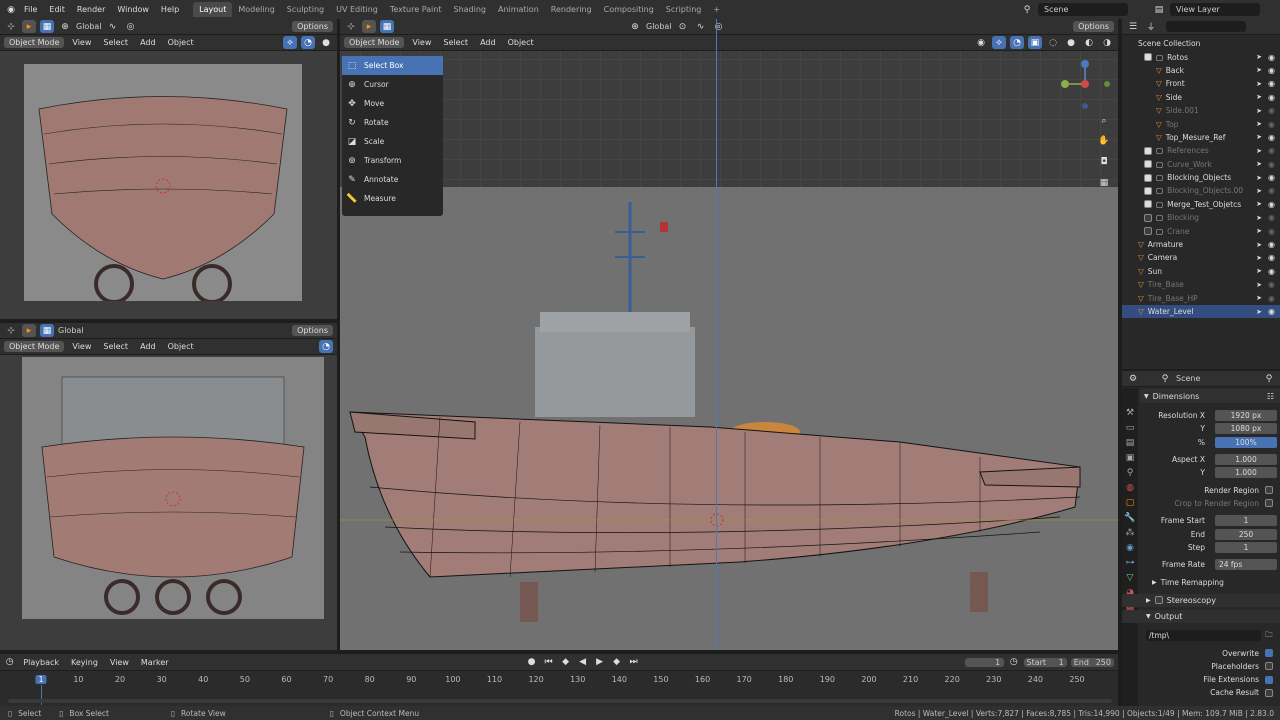  What do you see at coordinates (1093, 26) in the screenshot?
I see `options-button: Options` at bounding box center [1093, 26].